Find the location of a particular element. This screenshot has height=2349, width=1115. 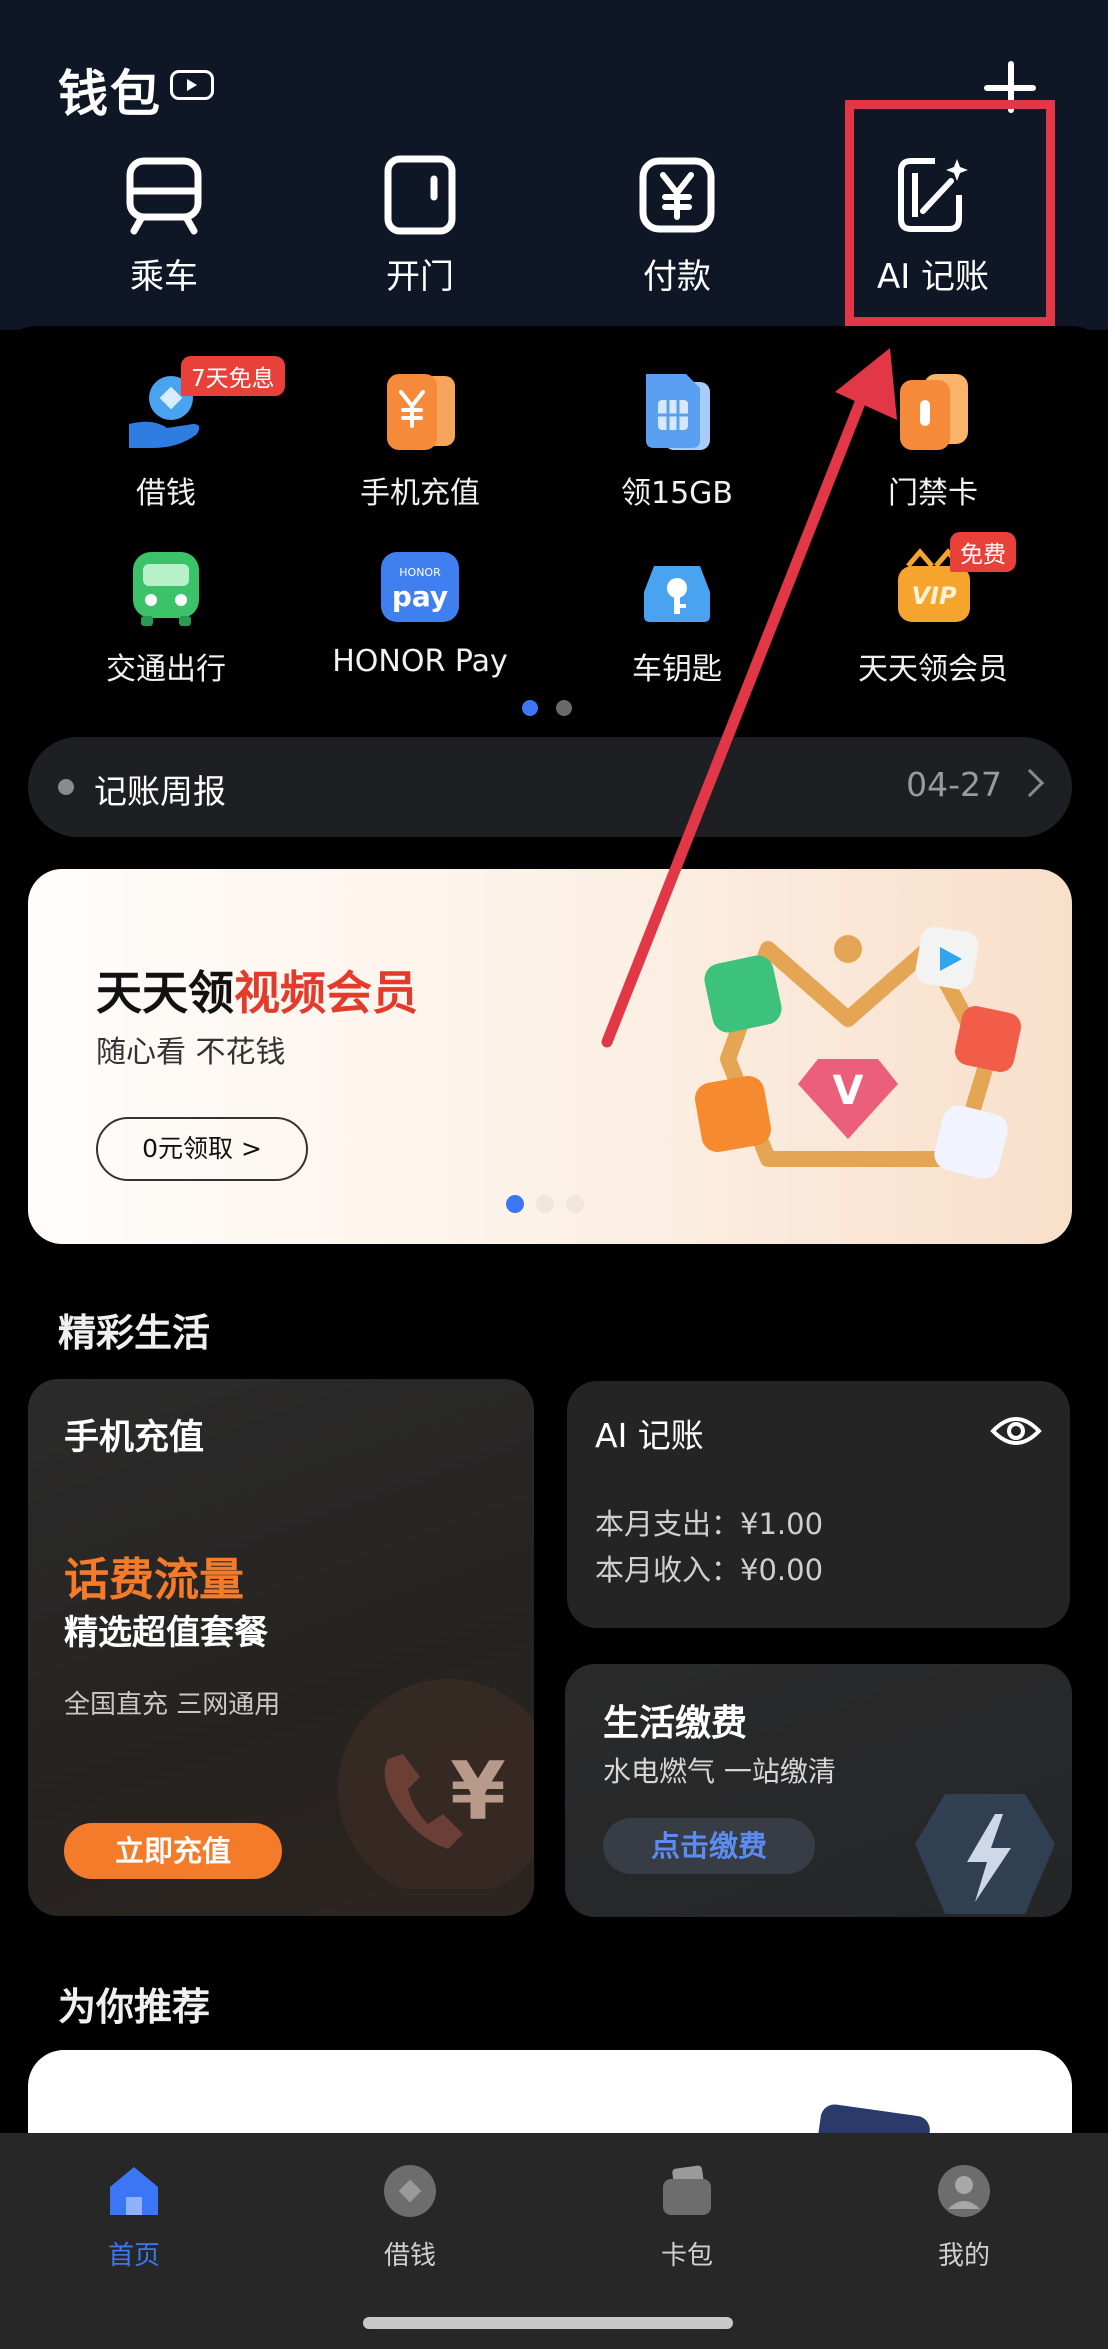

sim-card-icon is located at coordinates (678, 412).